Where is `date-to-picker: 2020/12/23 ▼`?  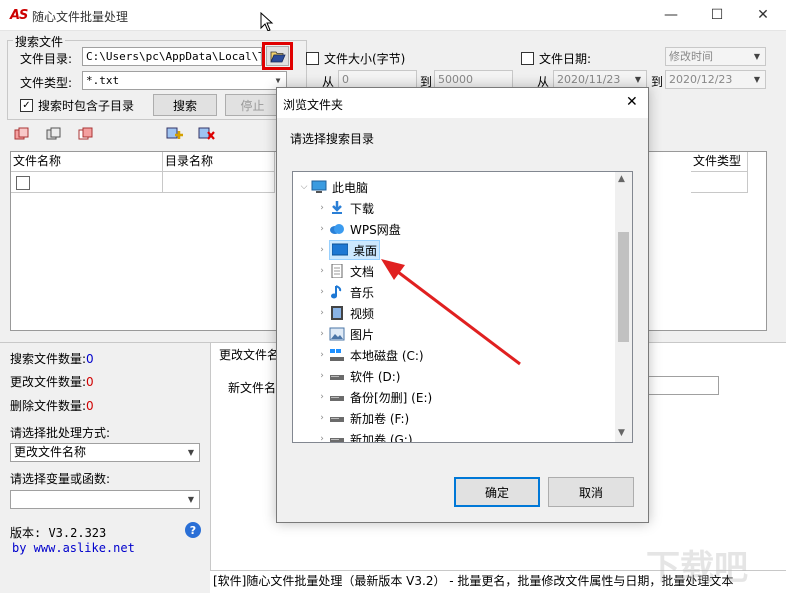 date-to-picker: 2020/12/23 ▼ is located at coordinates (715, 79).